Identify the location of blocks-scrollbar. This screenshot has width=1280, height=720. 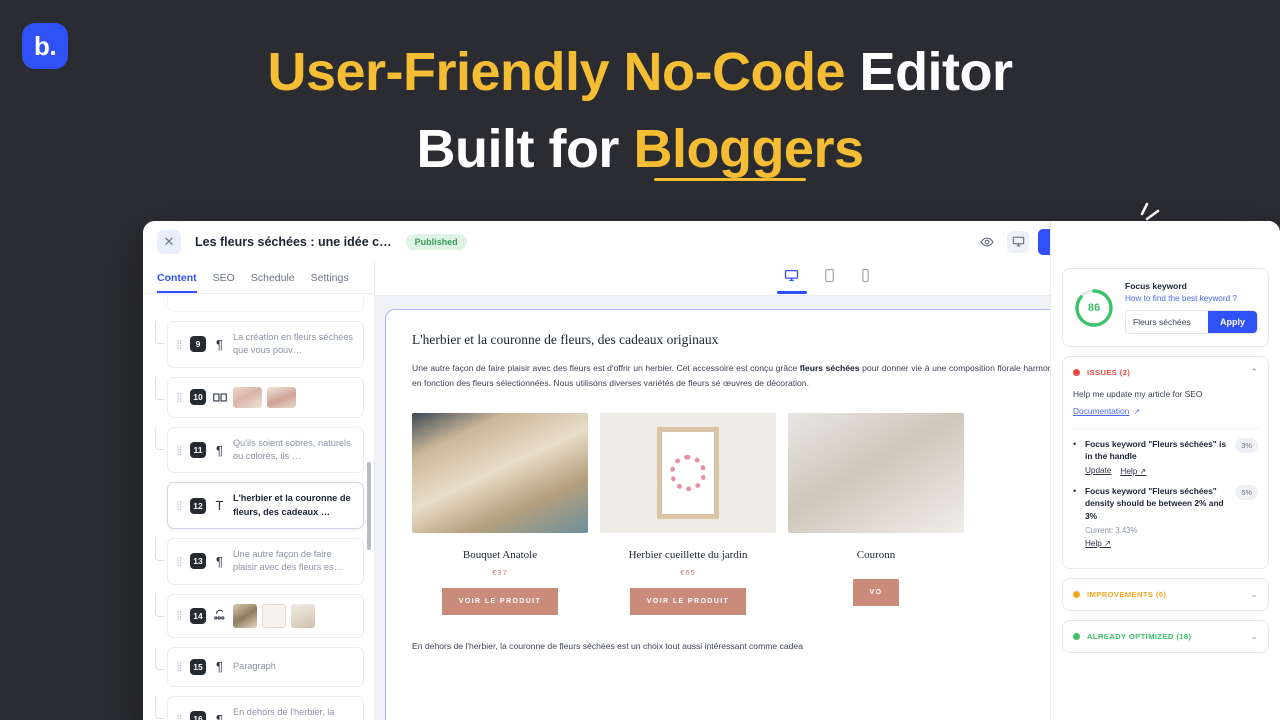
(369, 506).